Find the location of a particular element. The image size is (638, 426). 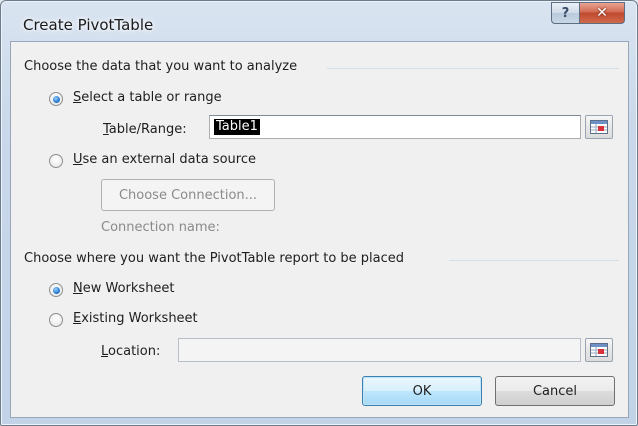

help-icon: ? is located at coordinates (565, 13).